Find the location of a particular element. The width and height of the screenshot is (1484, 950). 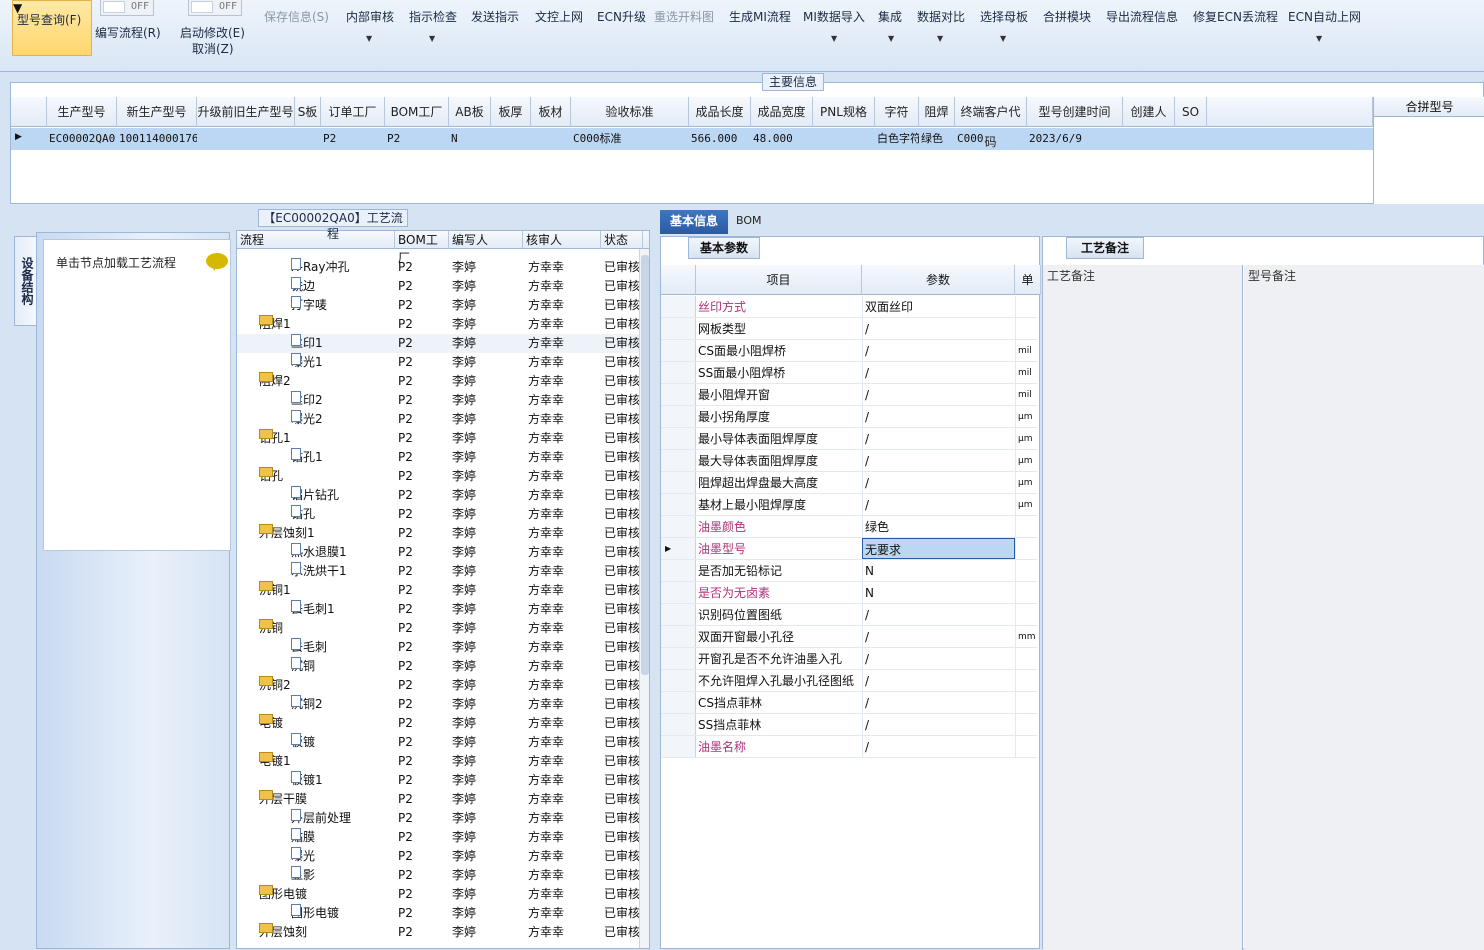

doc-online-button: 文控上网 is located at coordinates (559, 16).